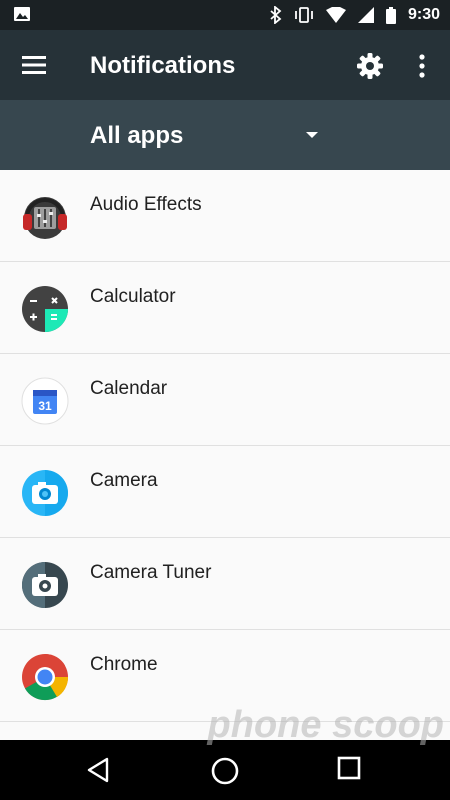 The width and height of the screenshot is (450, 800). I want to click on battery-icon, so click(390, 15).